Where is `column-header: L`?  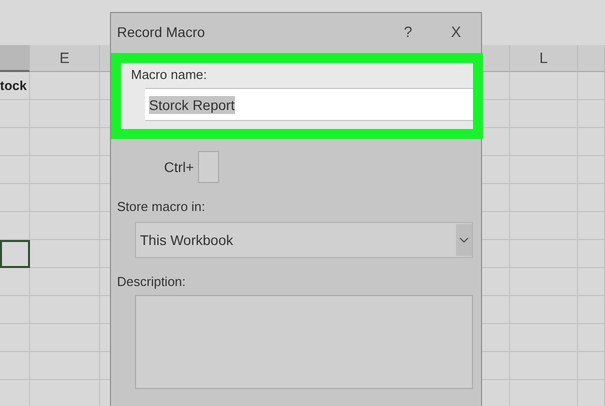 column-header: L is located at coordinates (544, 58).